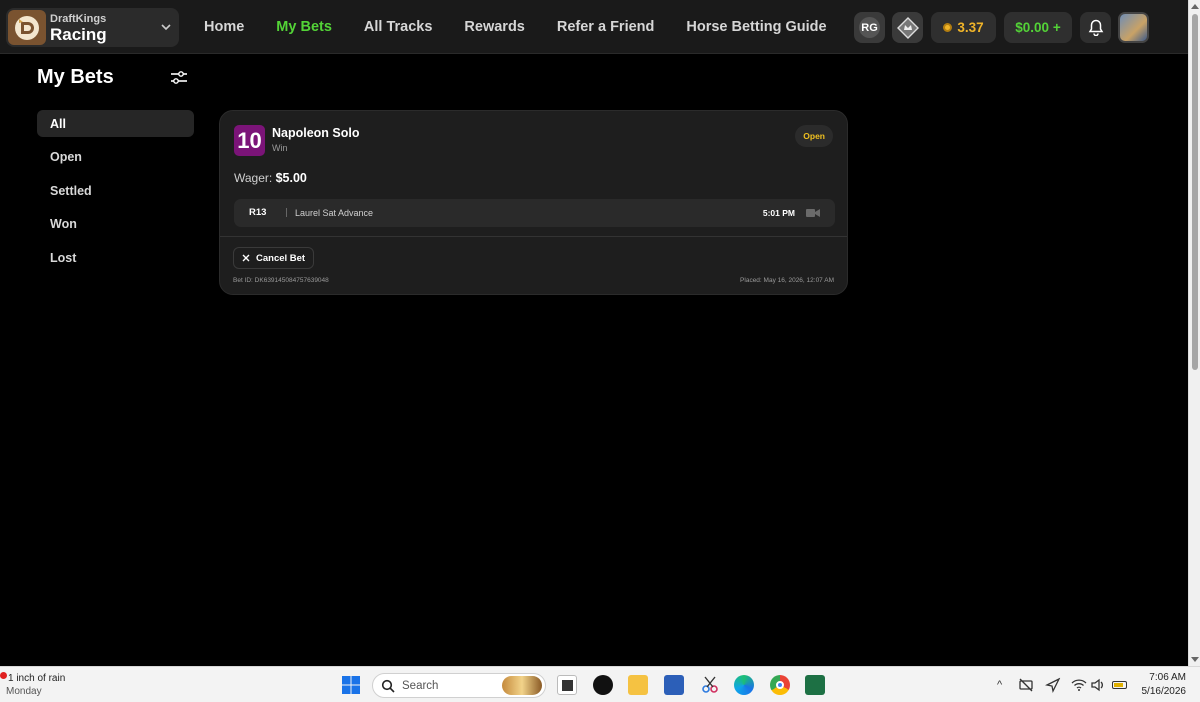 Image resolution: width=1200 pixels, height=702 pixels. What do you see at coordinates (744, 685) in the screenshot?
I see `edge-browser-icon` at bounding box center [744, 685].